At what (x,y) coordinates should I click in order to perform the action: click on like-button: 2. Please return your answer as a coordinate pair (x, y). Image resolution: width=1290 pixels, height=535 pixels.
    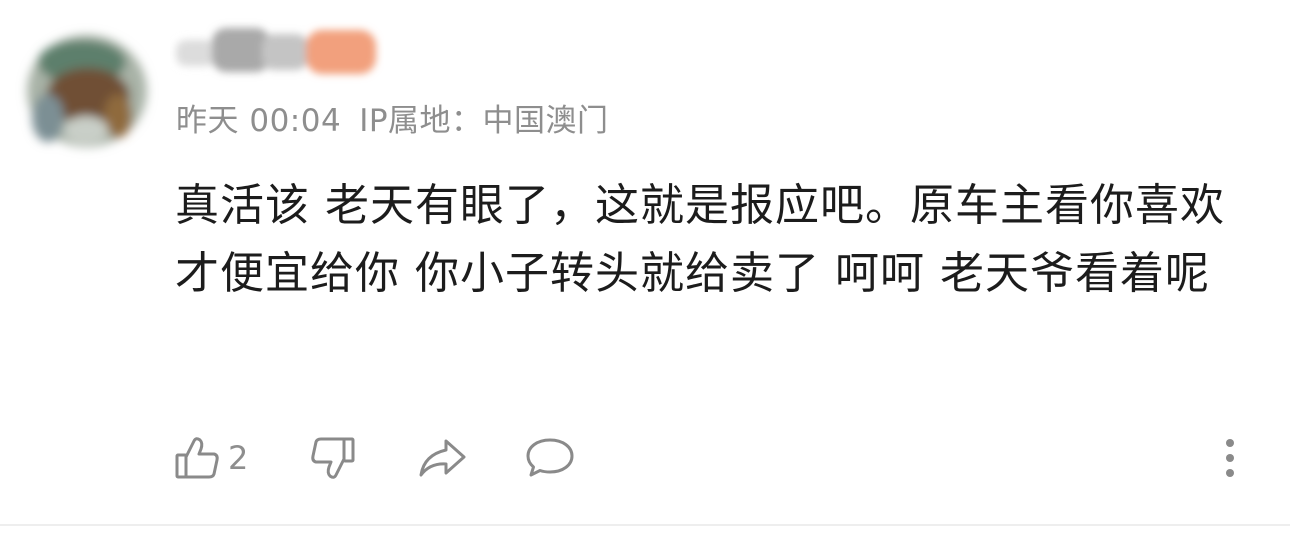
    Looking at the image, I should click on (210, 458).